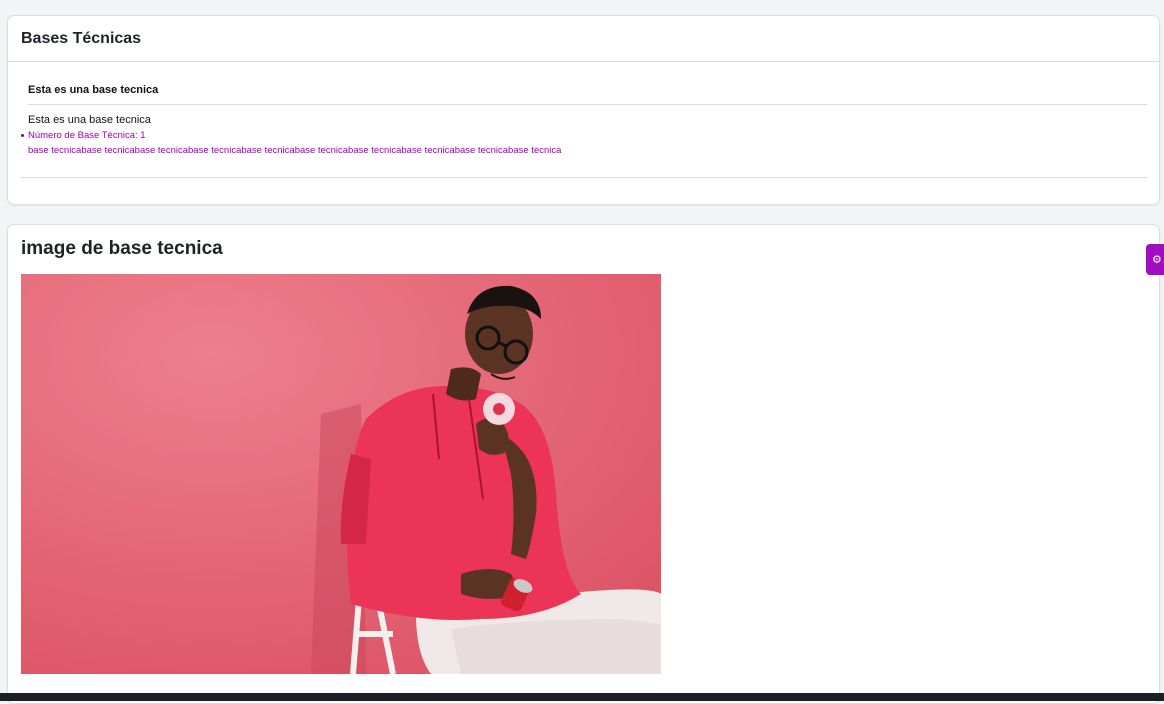 The height and width of the screenshot is (704, 1164). I want to click on card-title: Bases Técnicas, so click(81, 38).